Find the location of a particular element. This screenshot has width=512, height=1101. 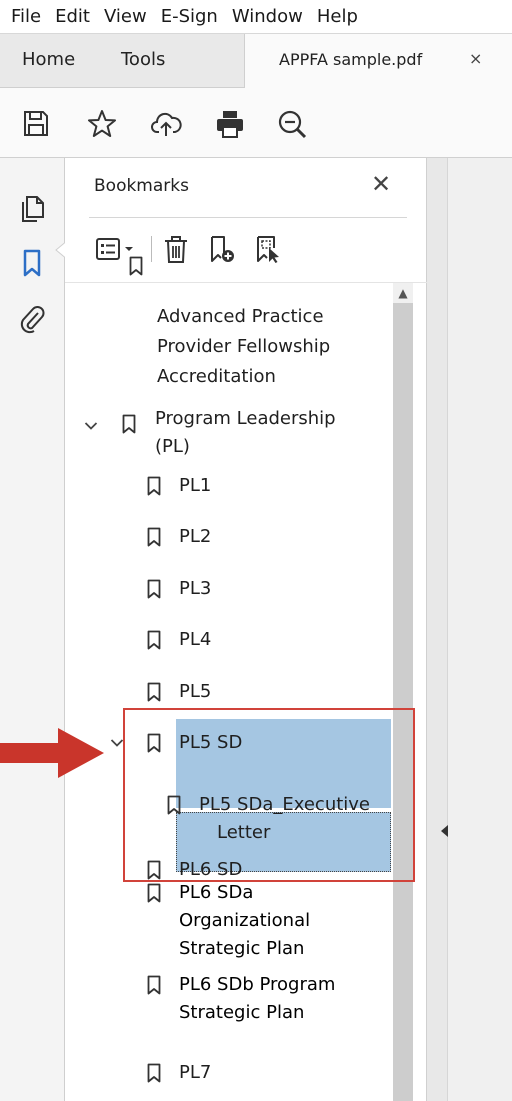

bookmark-label: PL5 is located at coordinates (195, 691).